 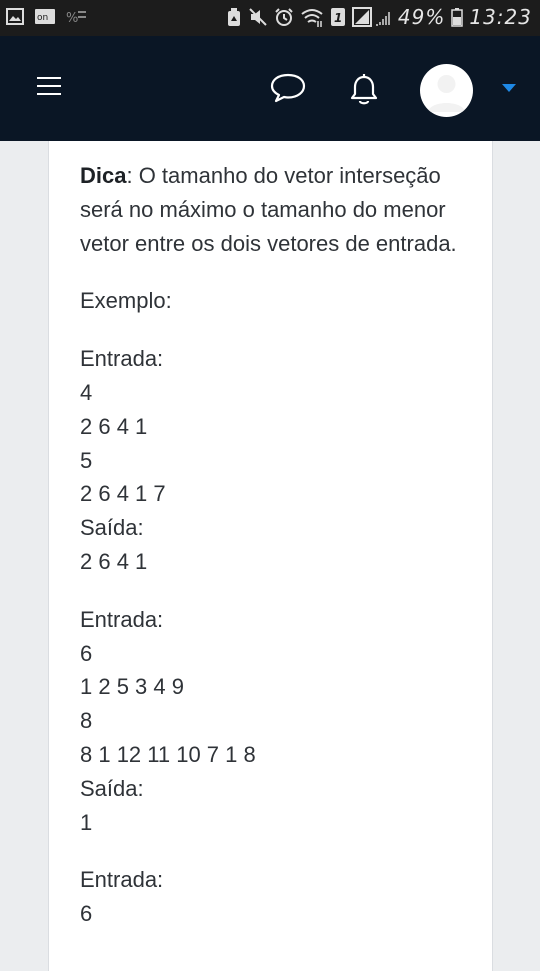 What do you see at coordinates (42, 18) in the screenshot?
I see `svg-text: on` at bounding box center [42, 18].